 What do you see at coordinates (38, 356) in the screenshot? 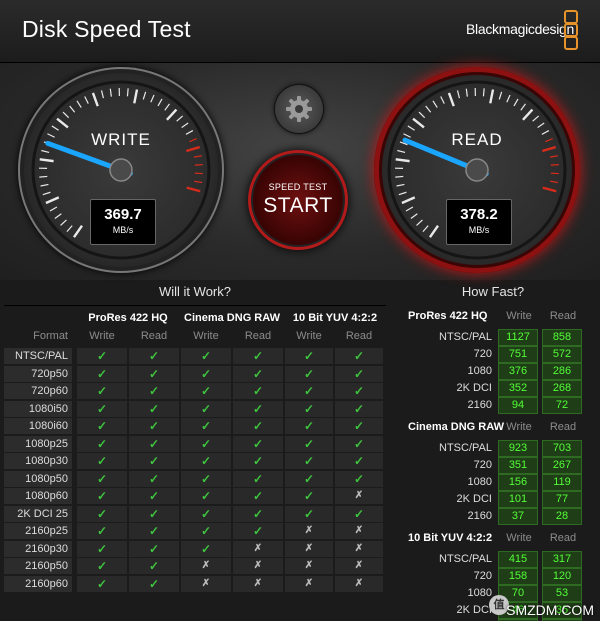
I see `format-label: NTSC/PAL` at bounding box center [38, 356].